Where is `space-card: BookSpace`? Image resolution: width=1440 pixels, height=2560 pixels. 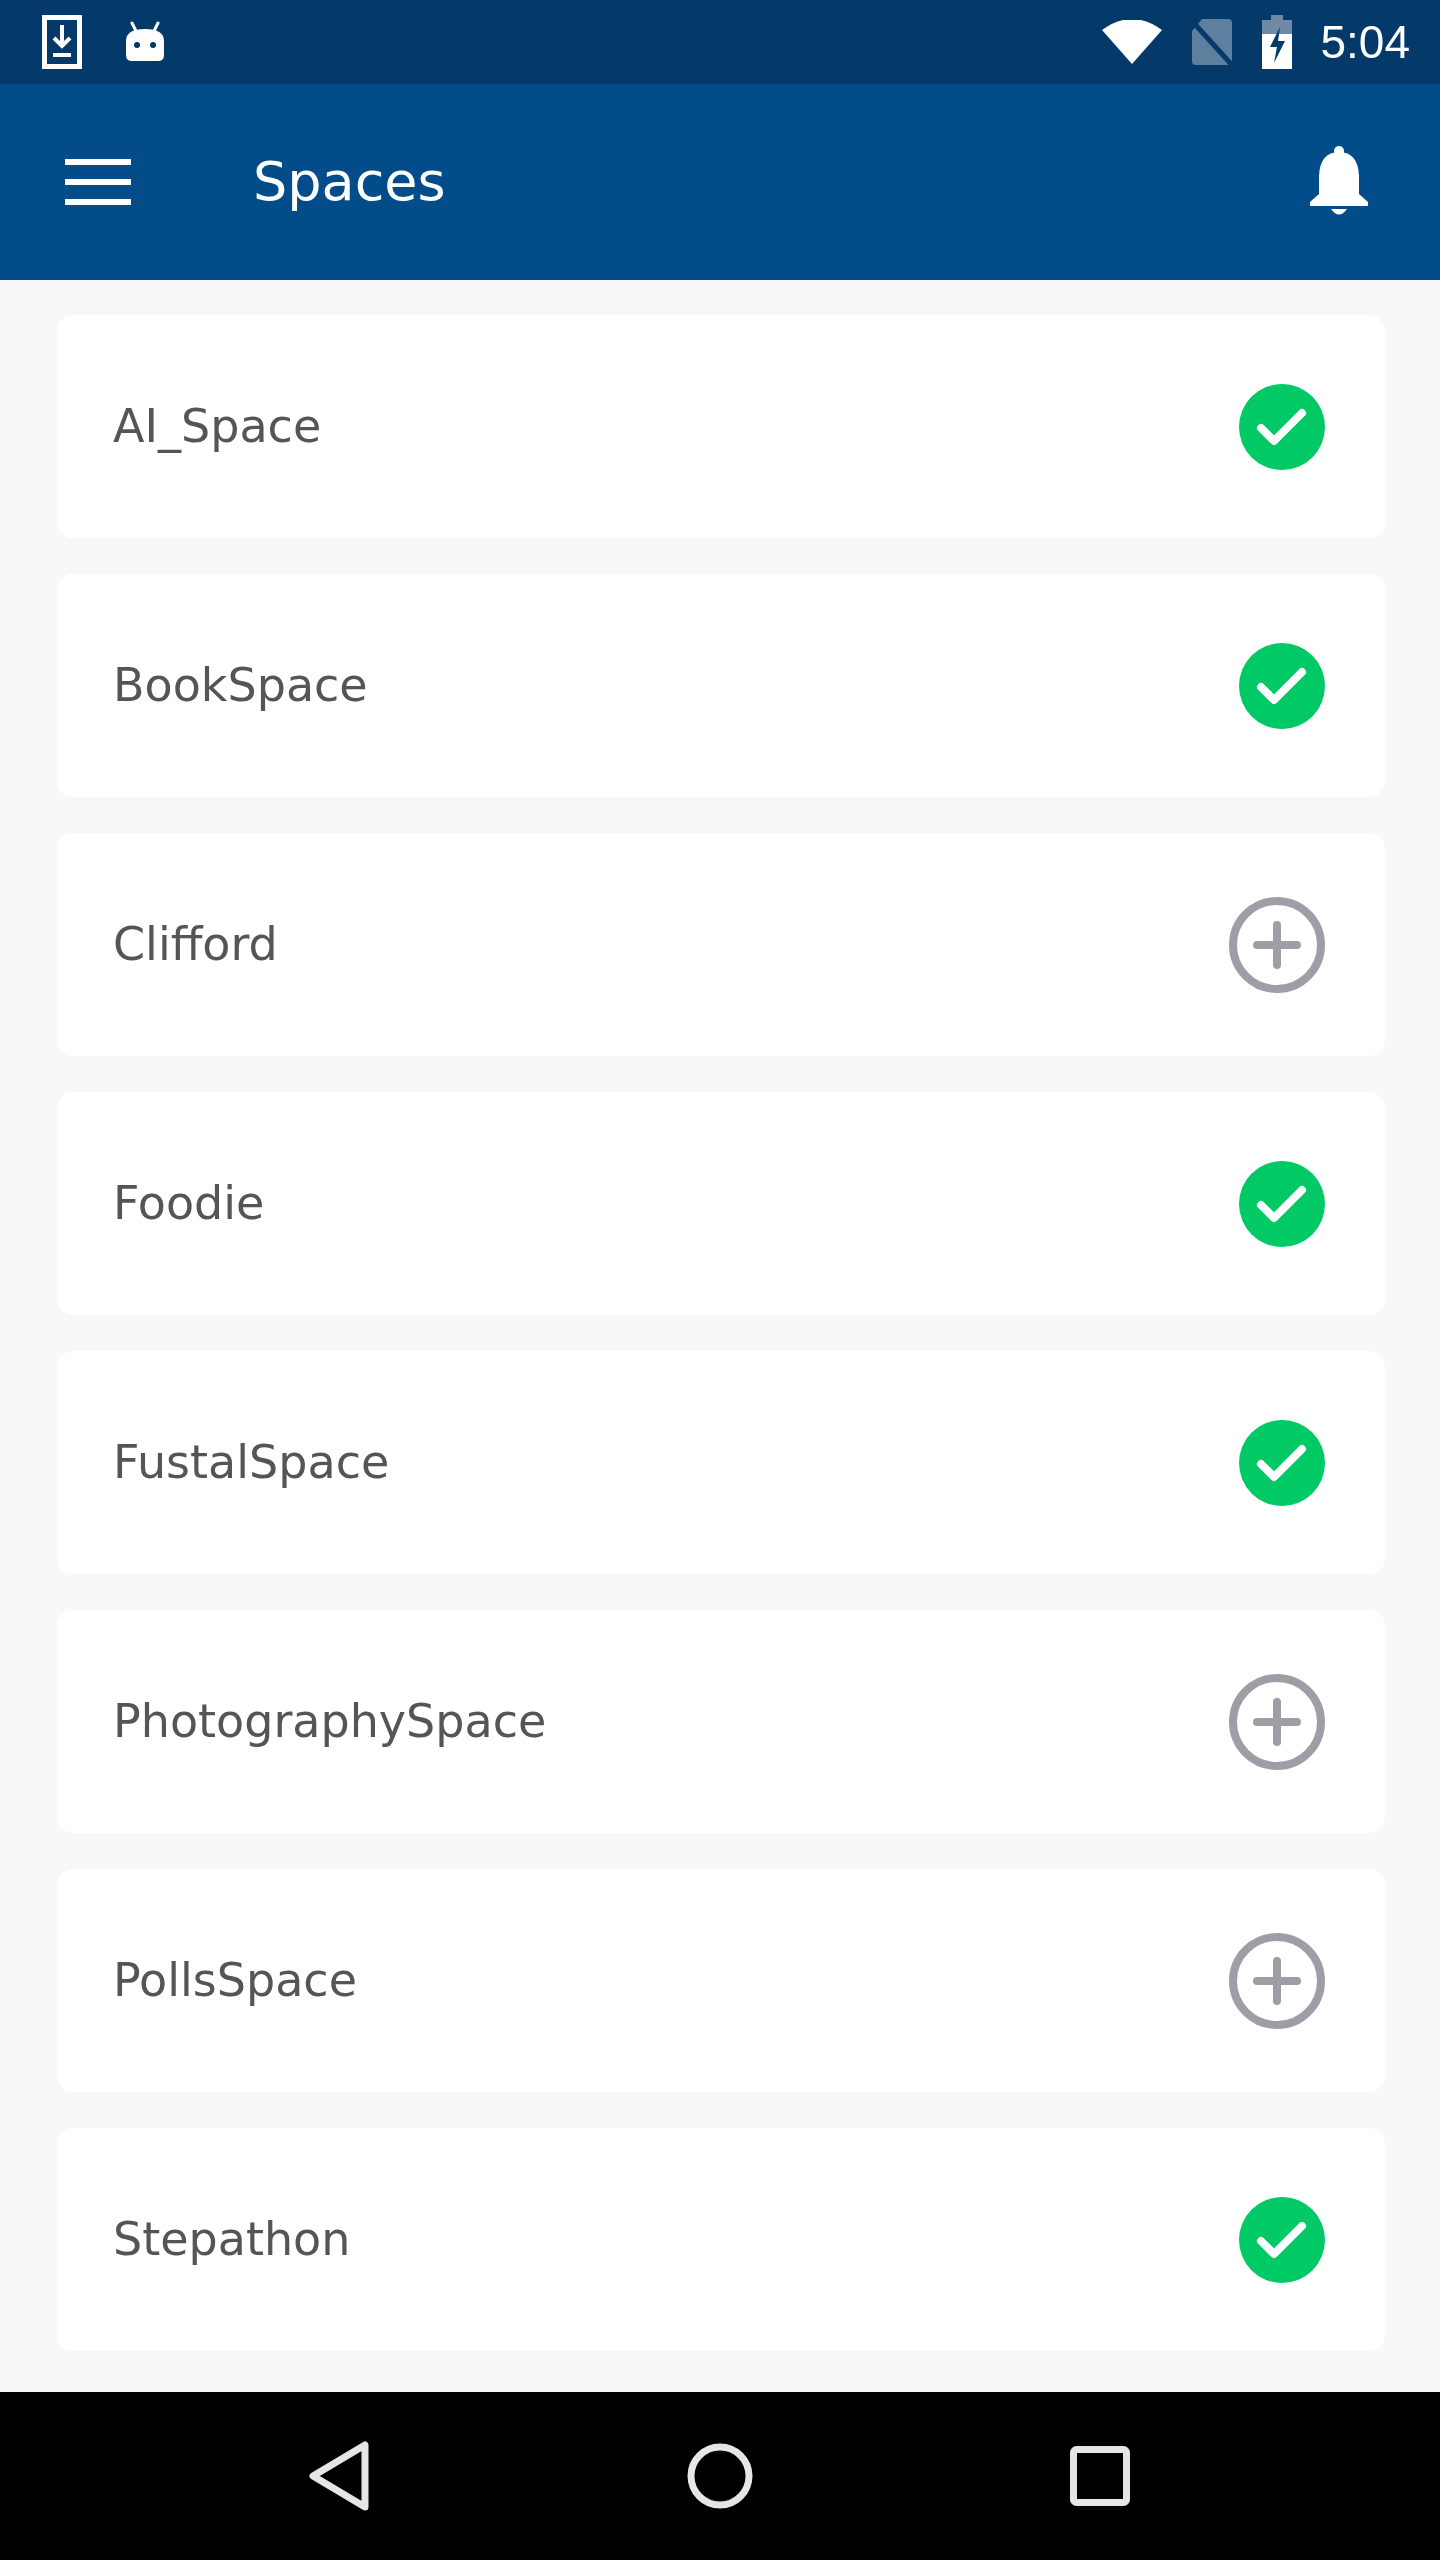
space-card: BookSpace is located at coordinates (721, 685).